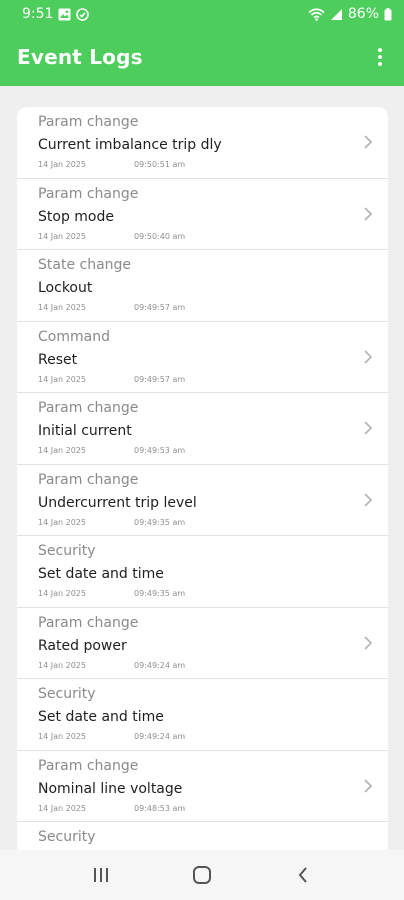 The image size is (404, 900). What do you see at coordinates (202, 57) in the screenshot?
I see `app-bar: Event Logs` at bounding box center [202, 57].